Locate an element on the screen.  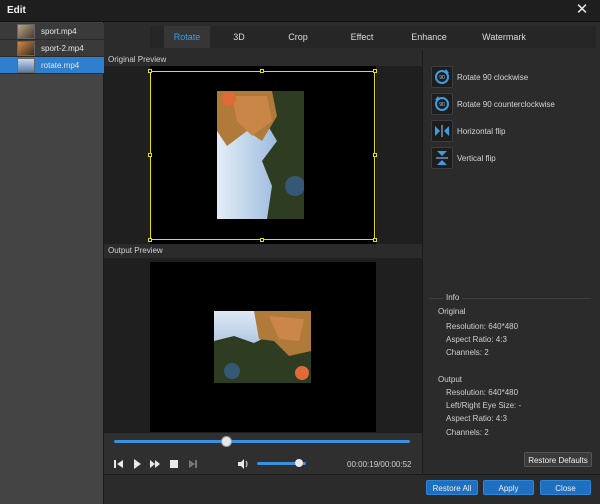
next-frame-icon is located at coordinates (193, 464).